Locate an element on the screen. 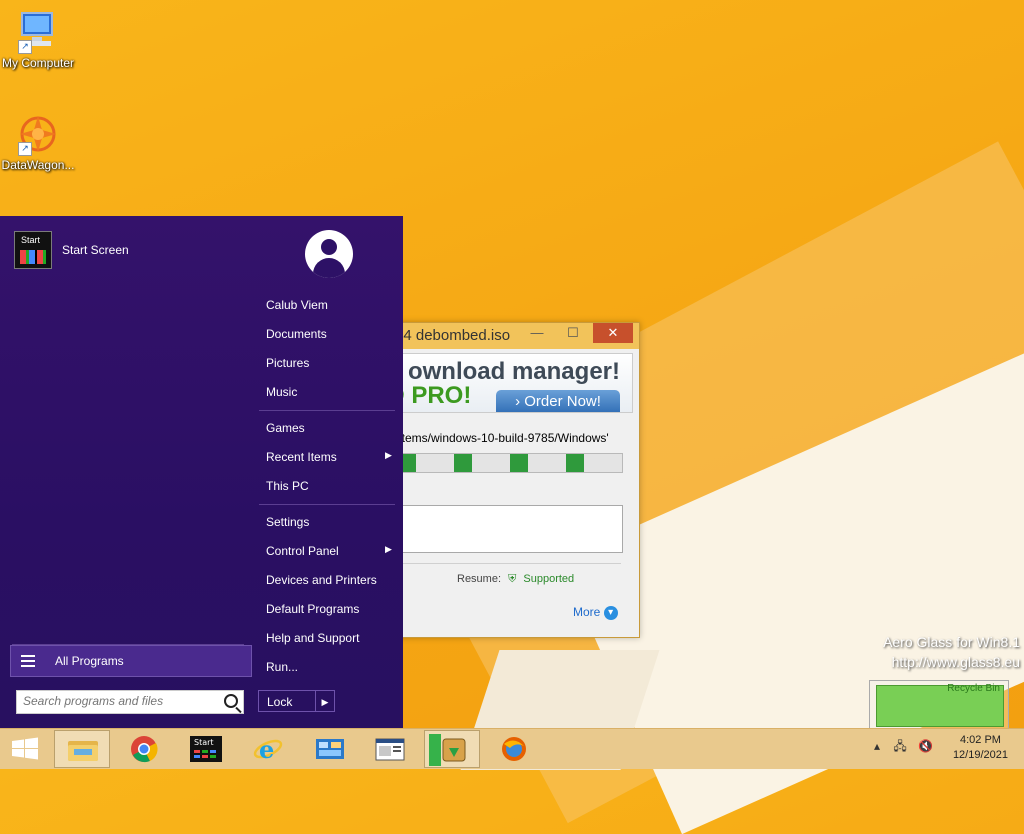  start-screen-label: Start Screen is located at coordinates (95, 250).